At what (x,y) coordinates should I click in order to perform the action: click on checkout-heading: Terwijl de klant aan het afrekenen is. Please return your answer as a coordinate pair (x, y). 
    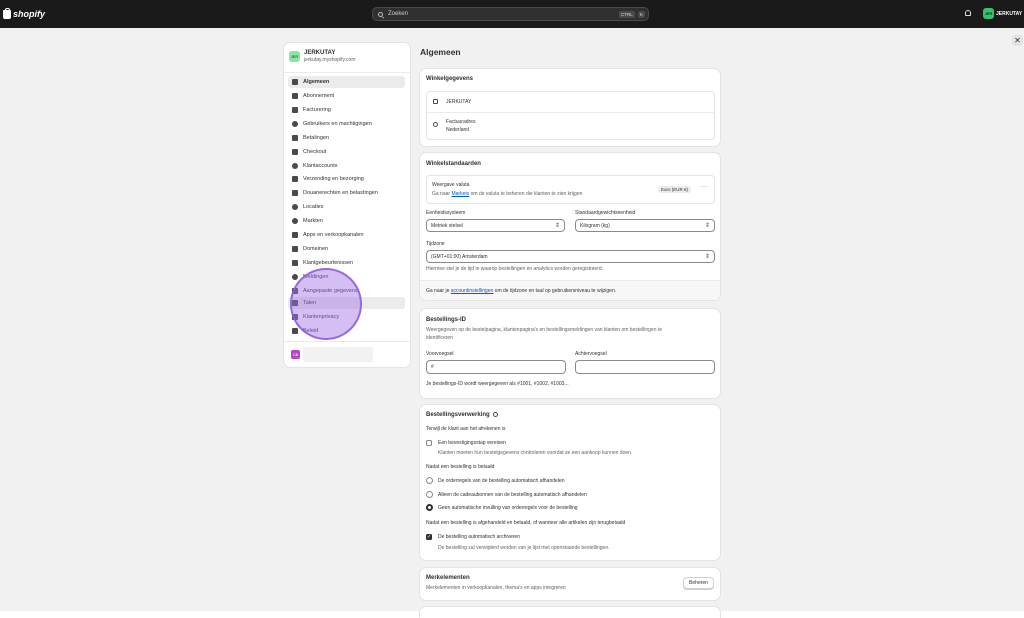
    Looking at the image, I should click on (466, 429).